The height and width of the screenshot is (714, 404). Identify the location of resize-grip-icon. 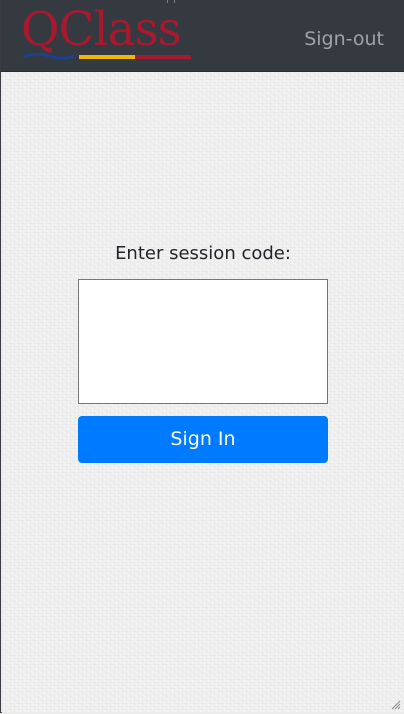
(396, 705).